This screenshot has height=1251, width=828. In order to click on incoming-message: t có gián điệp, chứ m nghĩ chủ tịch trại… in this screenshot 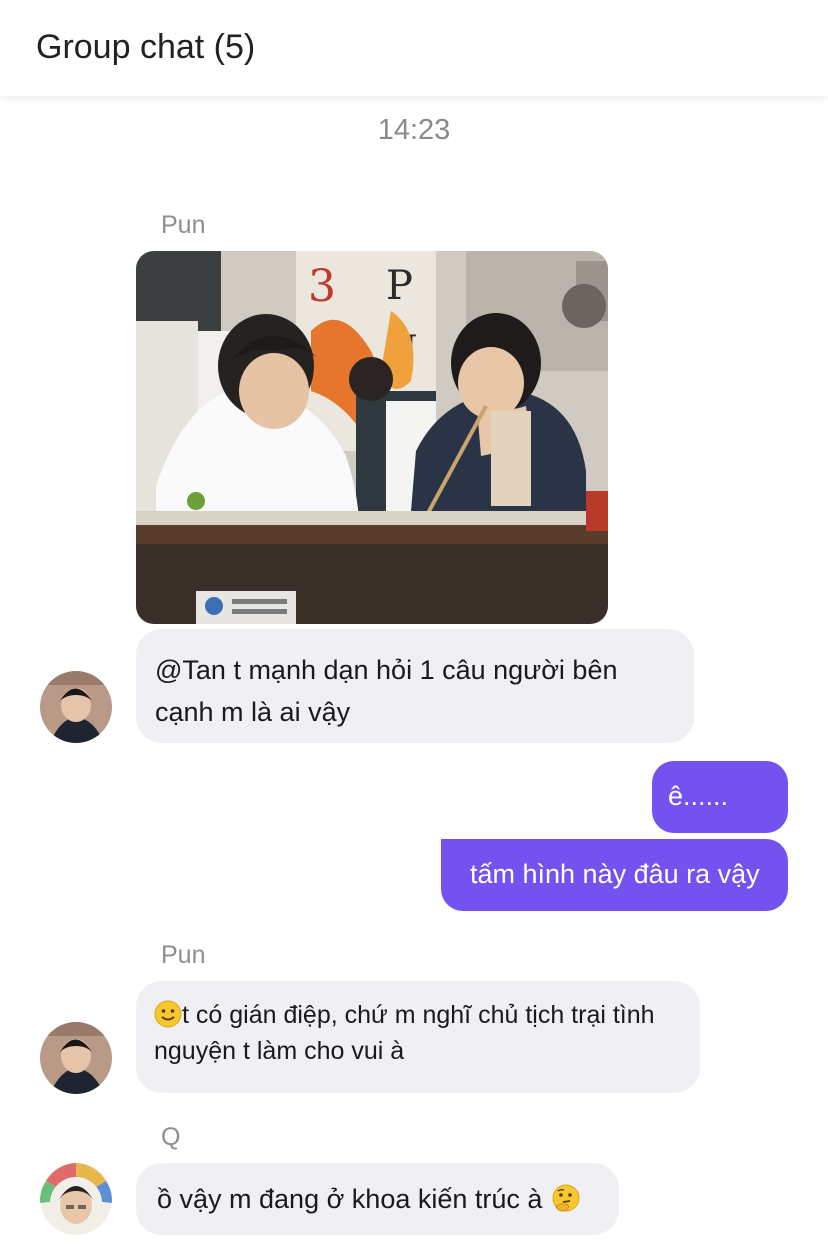, I will do `click(418, 1037)`.